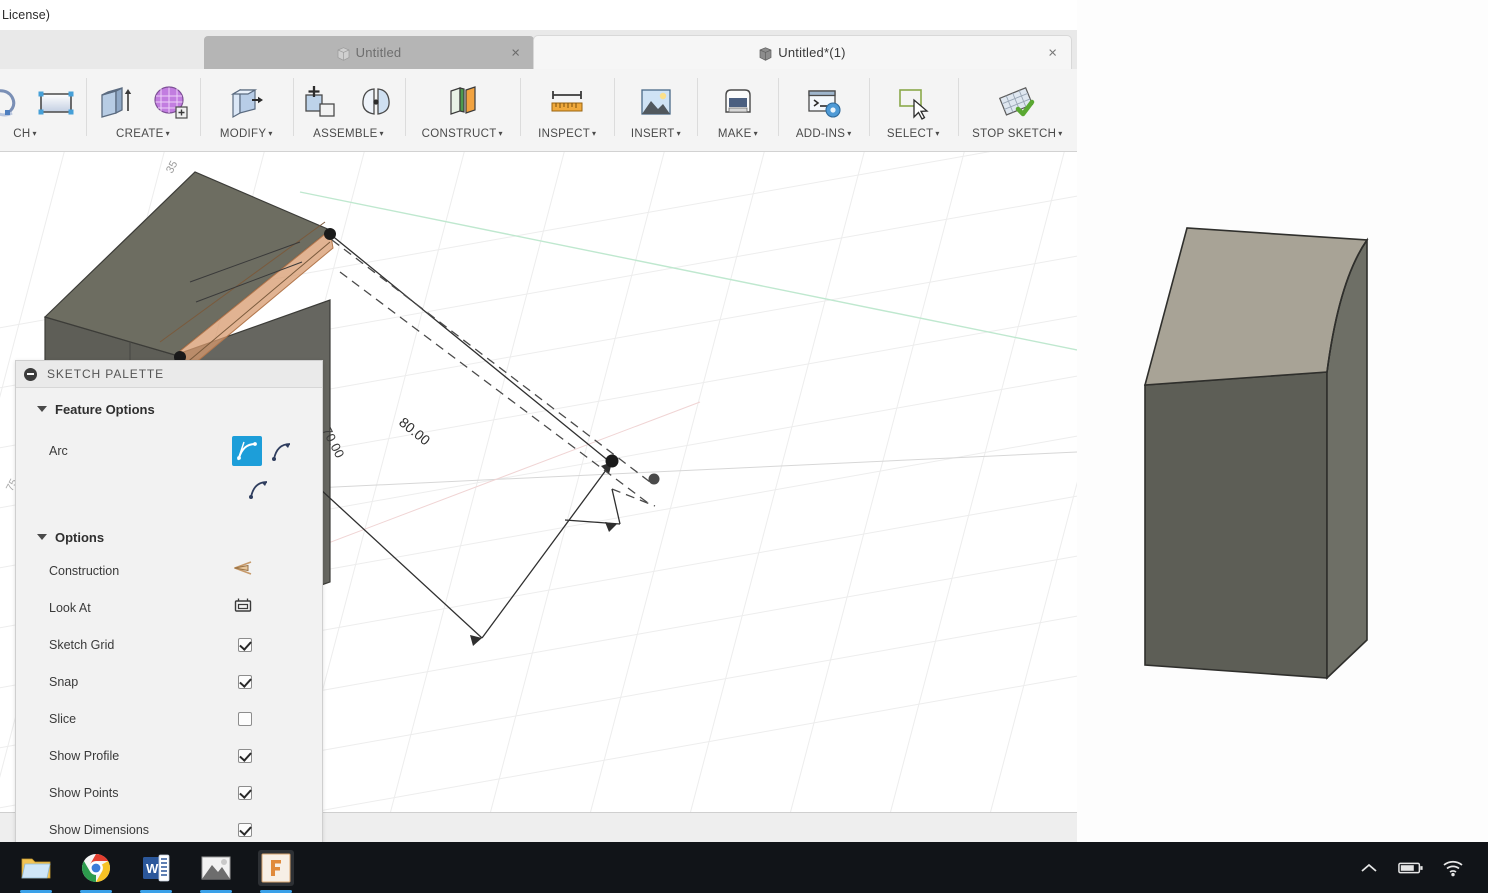 The width and height of the screenshot is (1488, 893). I want to click on ribbon-group-label: INSERT ▾, so click(656, 134).